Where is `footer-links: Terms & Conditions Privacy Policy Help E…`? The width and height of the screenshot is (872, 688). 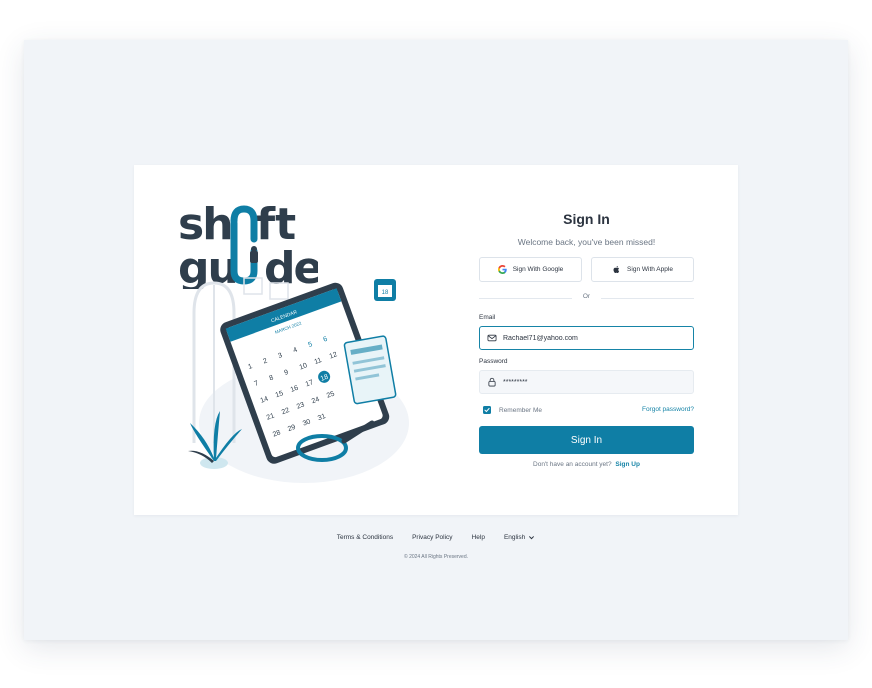 footer-links: Terms & Conditions Privacy Policy Help E… is located at coordinates (436, 537).